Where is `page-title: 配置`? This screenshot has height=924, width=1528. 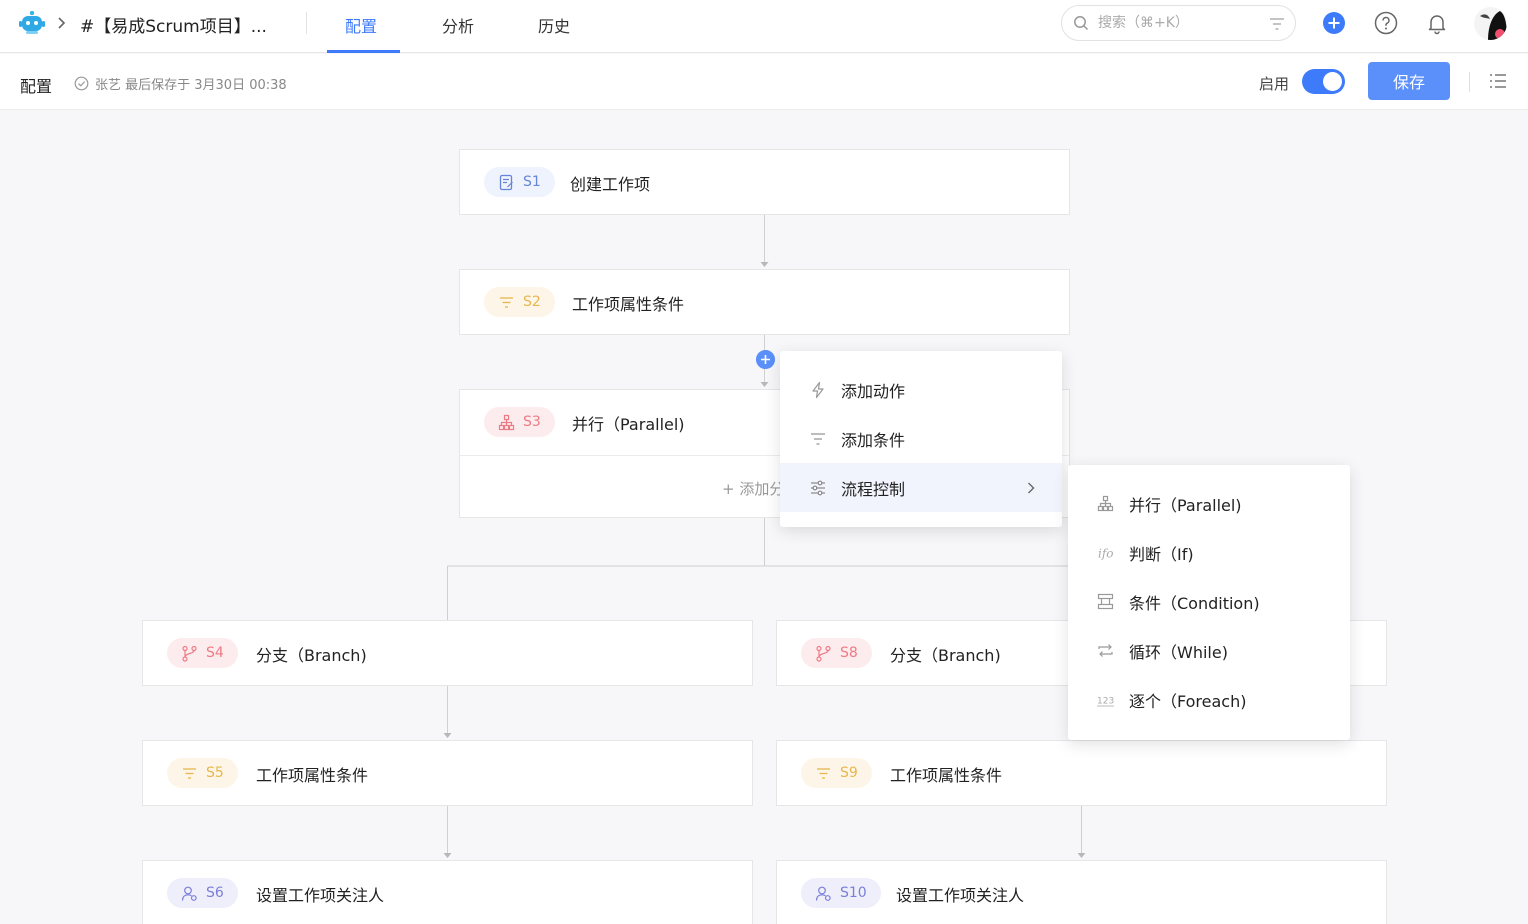 page-title: 配置 is located at coordinates (36, 86).